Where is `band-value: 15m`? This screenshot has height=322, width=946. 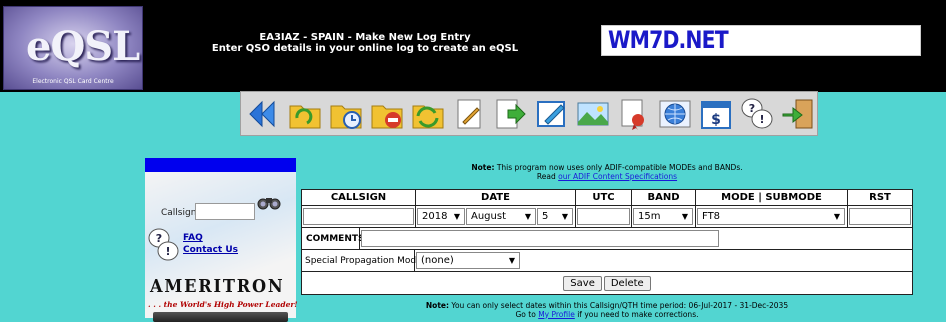 band-value: 15m is located at coordinates (649, 216).